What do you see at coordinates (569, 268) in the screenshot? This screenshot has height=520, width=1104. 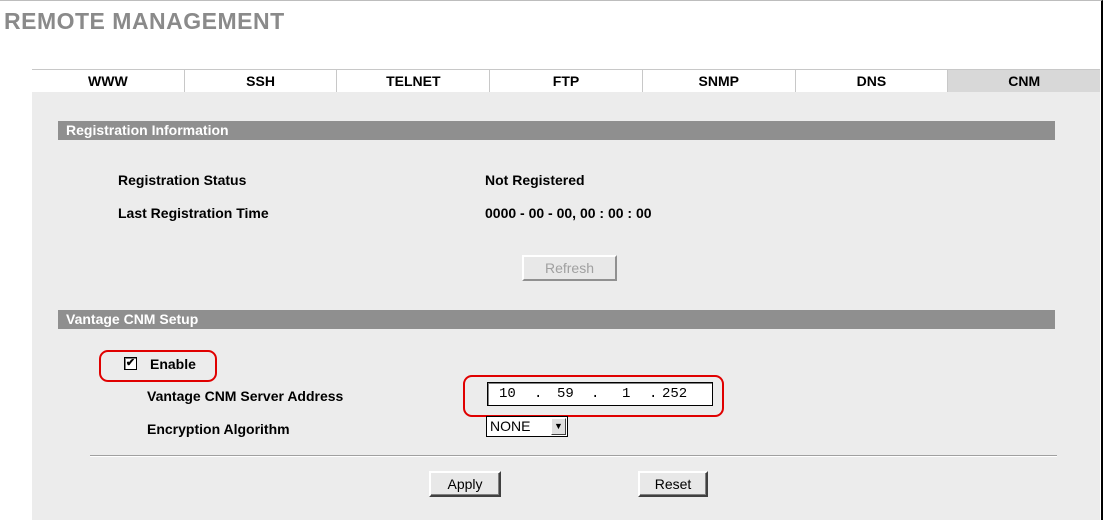 I see `refresh-button: Refresh` at bounding box center [569, 268].